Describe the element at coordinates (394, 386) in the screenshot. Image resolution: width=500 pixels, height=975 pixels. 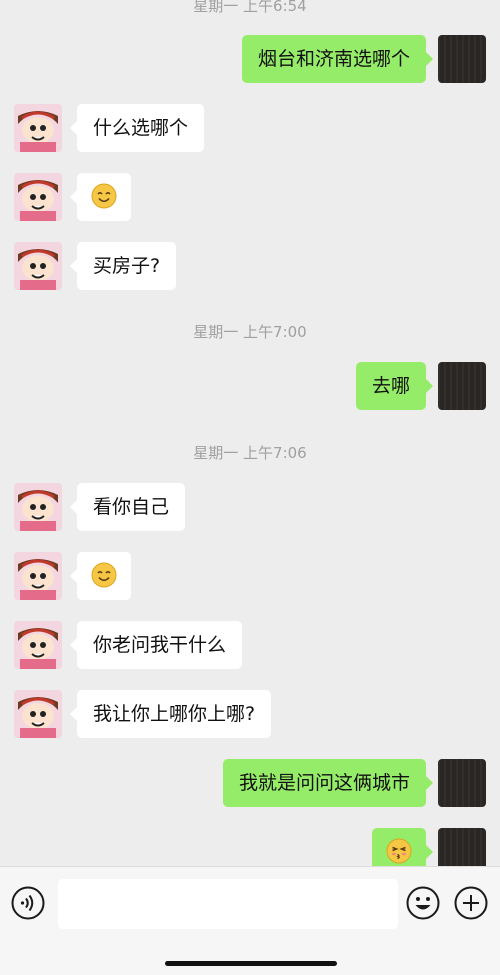
I see `message-bubble-sent: 去哪` at that location.